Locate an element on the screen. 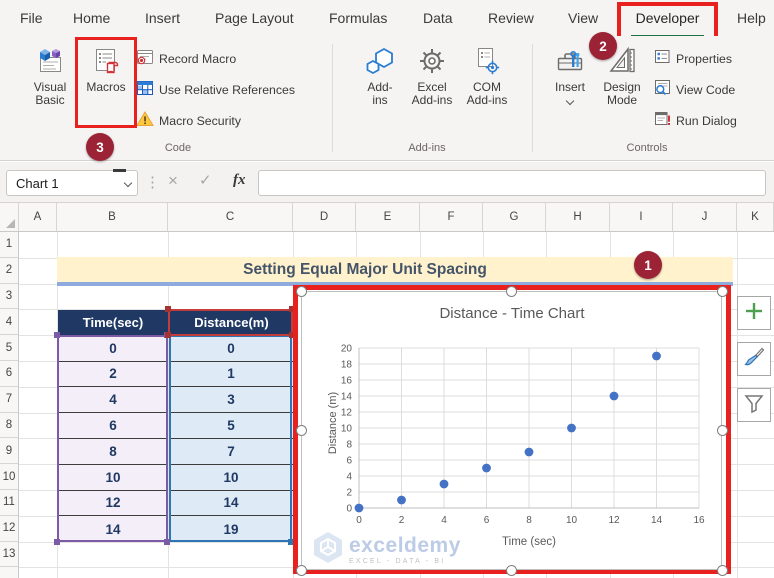  tab-view: View is located at coordinates (583, 18).